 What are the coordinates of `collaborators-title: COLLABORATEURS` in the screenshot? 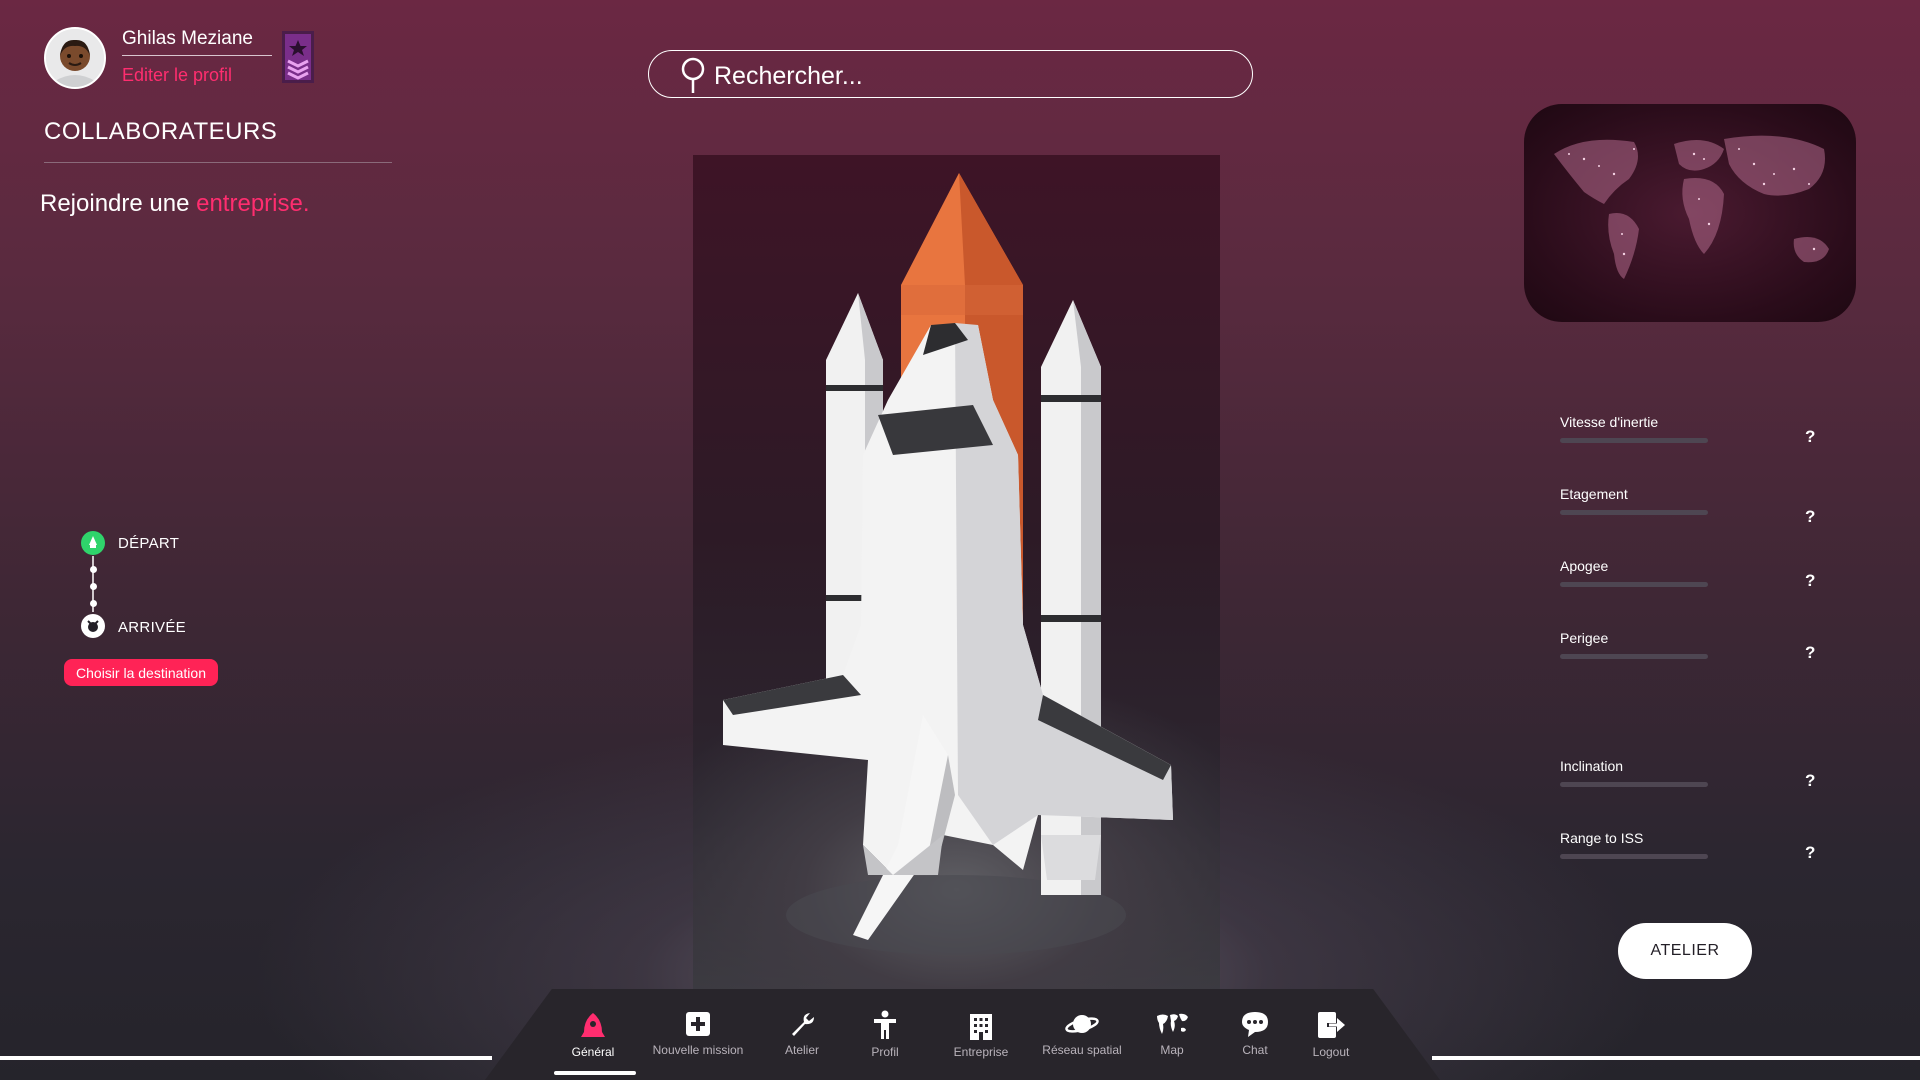 It's located at (161, 131).